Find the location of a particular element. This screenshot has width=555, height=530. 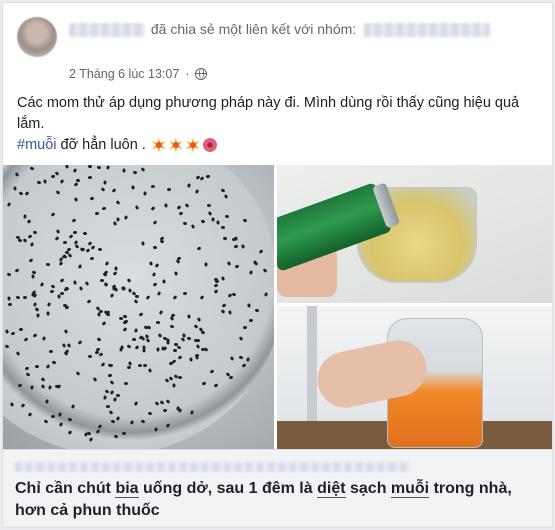

post-timestamp: 2 Tháng 6 lúc 13:07 is located at coordinates (124, 74).